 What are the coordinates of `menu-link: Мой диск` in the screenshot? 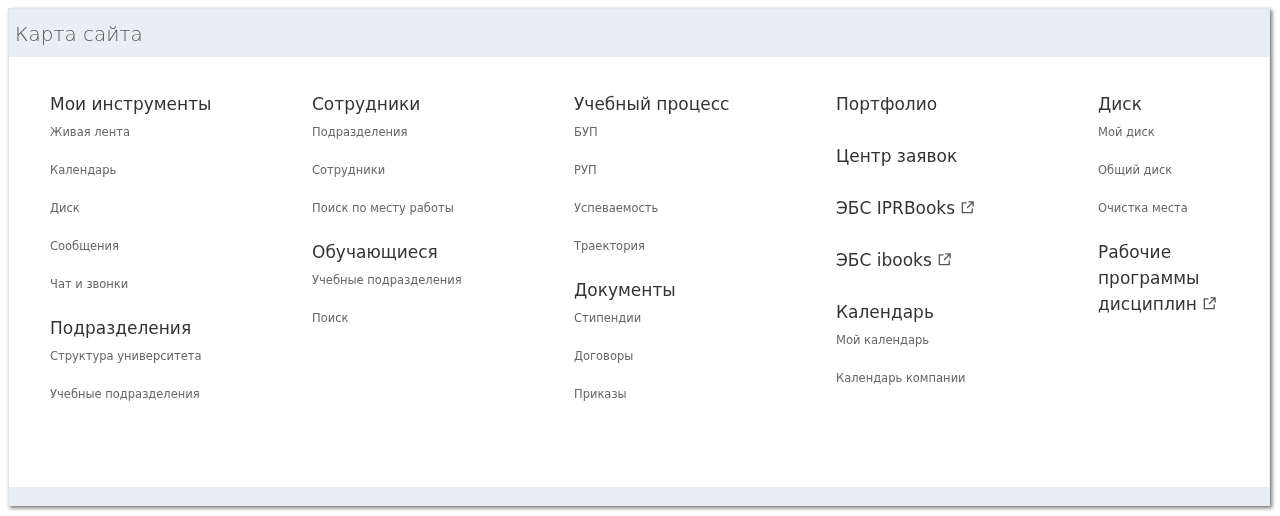 It's located at (1126, 132).